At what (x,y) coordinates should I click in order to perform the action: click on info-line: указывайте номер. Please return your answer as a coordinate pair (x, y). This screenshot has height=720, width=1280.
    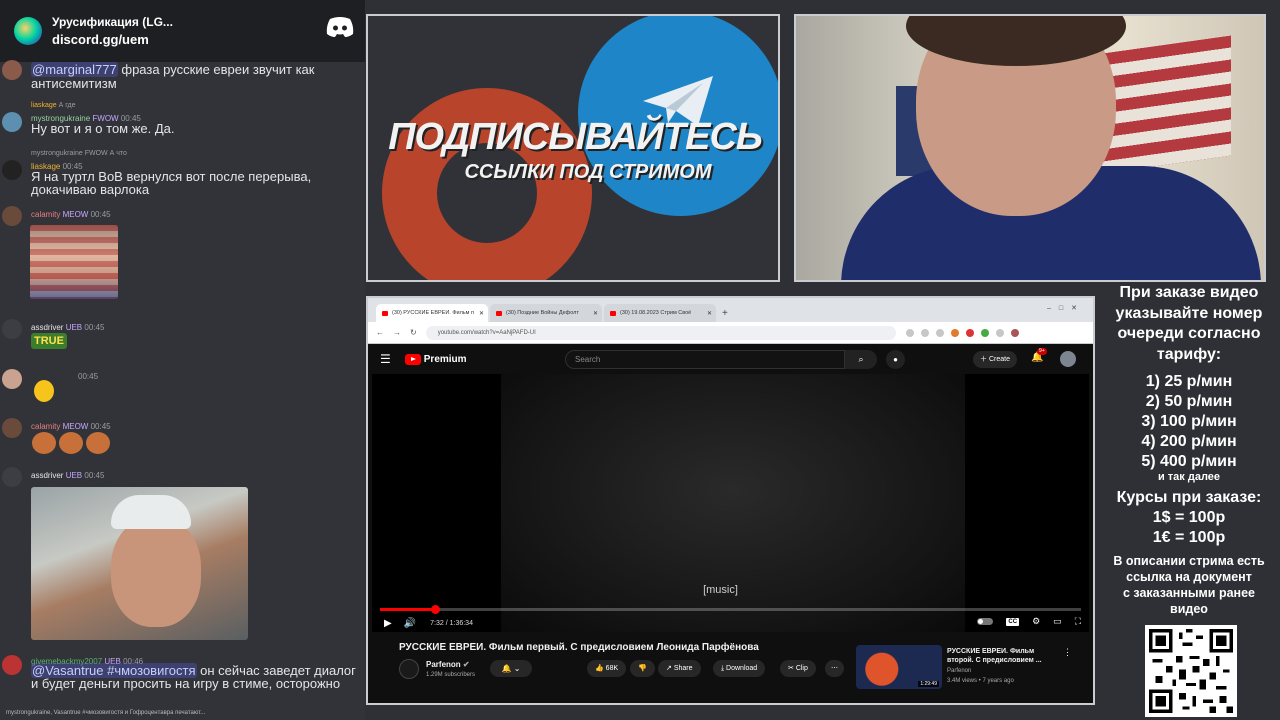
    Looking at the image, I should click on (1189, 313).